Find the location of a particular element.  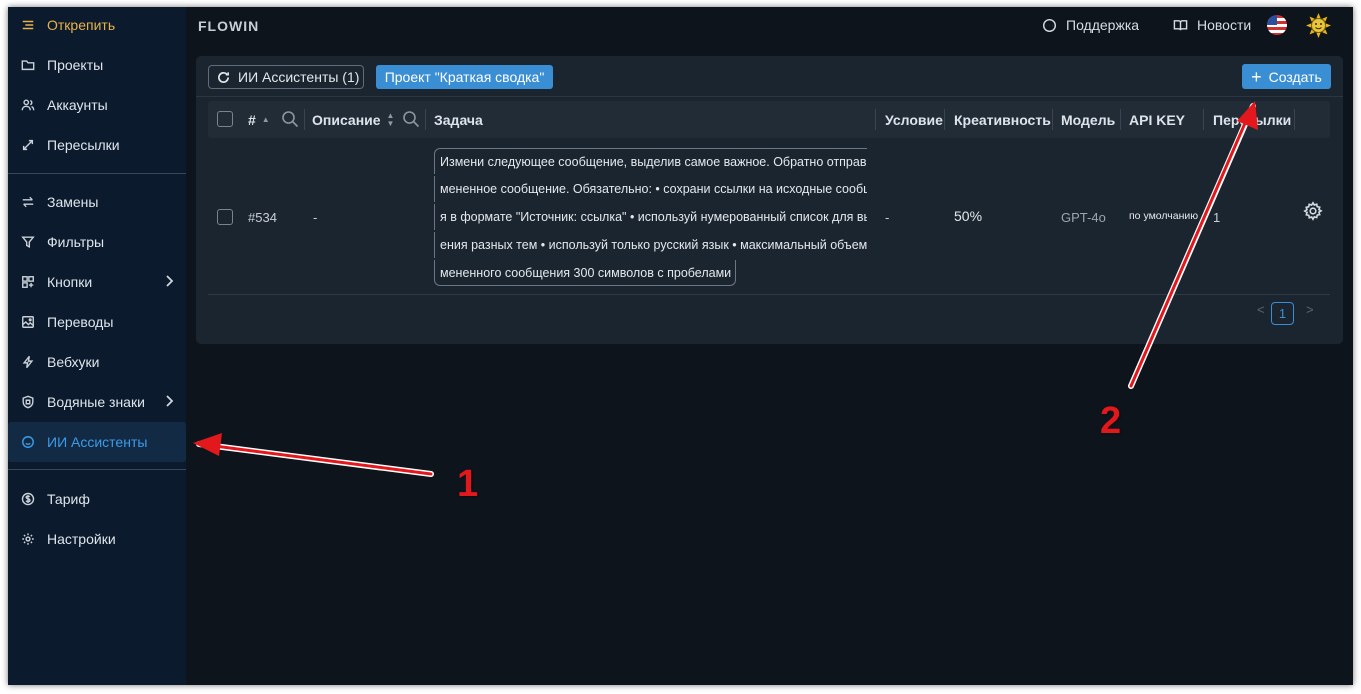

plus-icon: + is located at coordinates (1256, 76).